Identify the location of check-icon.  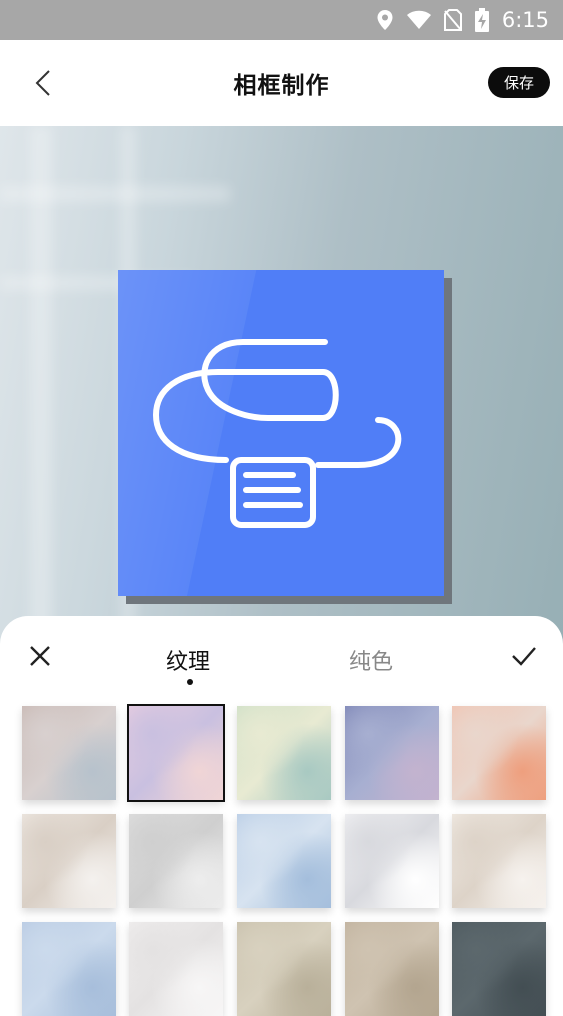
(524, 656).